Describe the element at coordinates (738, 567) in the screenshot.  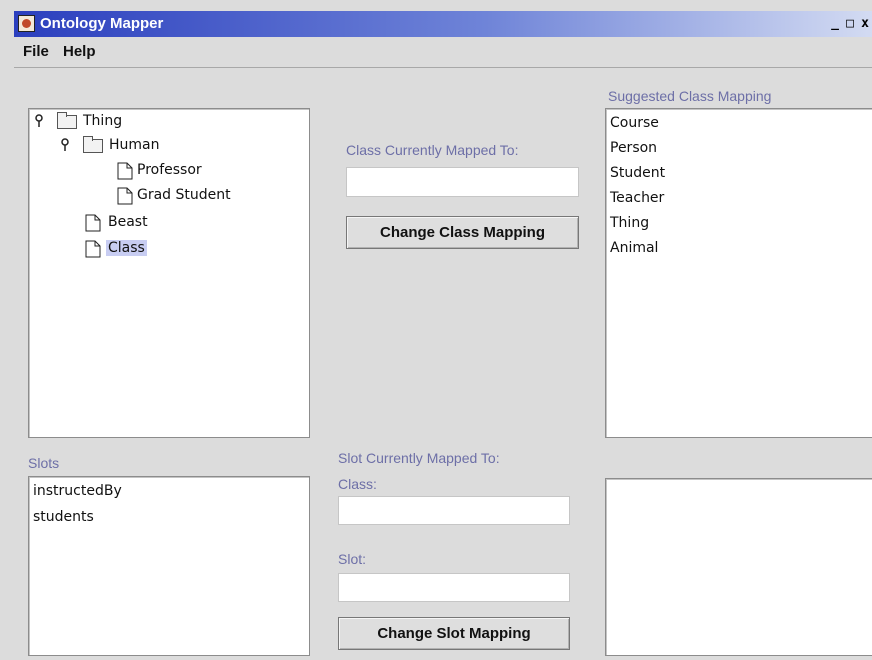
I see `suggested-slot-list` at that location.